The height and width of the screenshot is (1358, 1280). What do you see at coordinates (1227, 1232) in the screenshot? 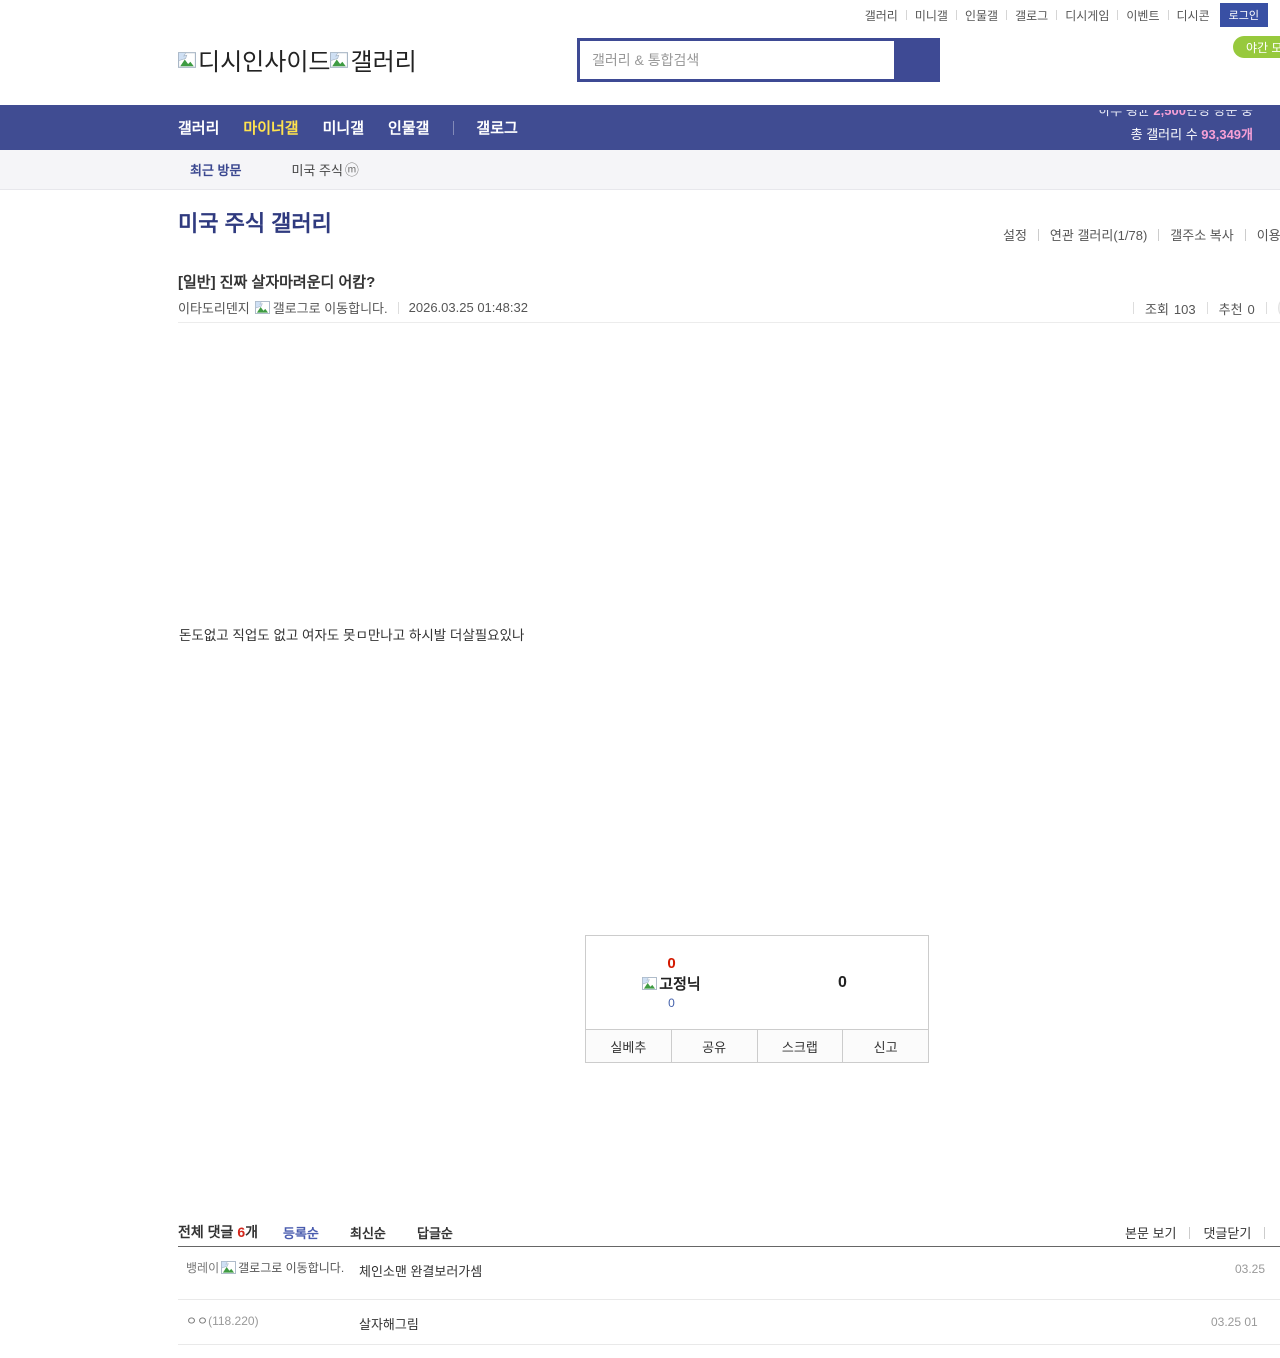
I see `close-comments-button: 댓글닫기` at bounding box center [1227, 1232].